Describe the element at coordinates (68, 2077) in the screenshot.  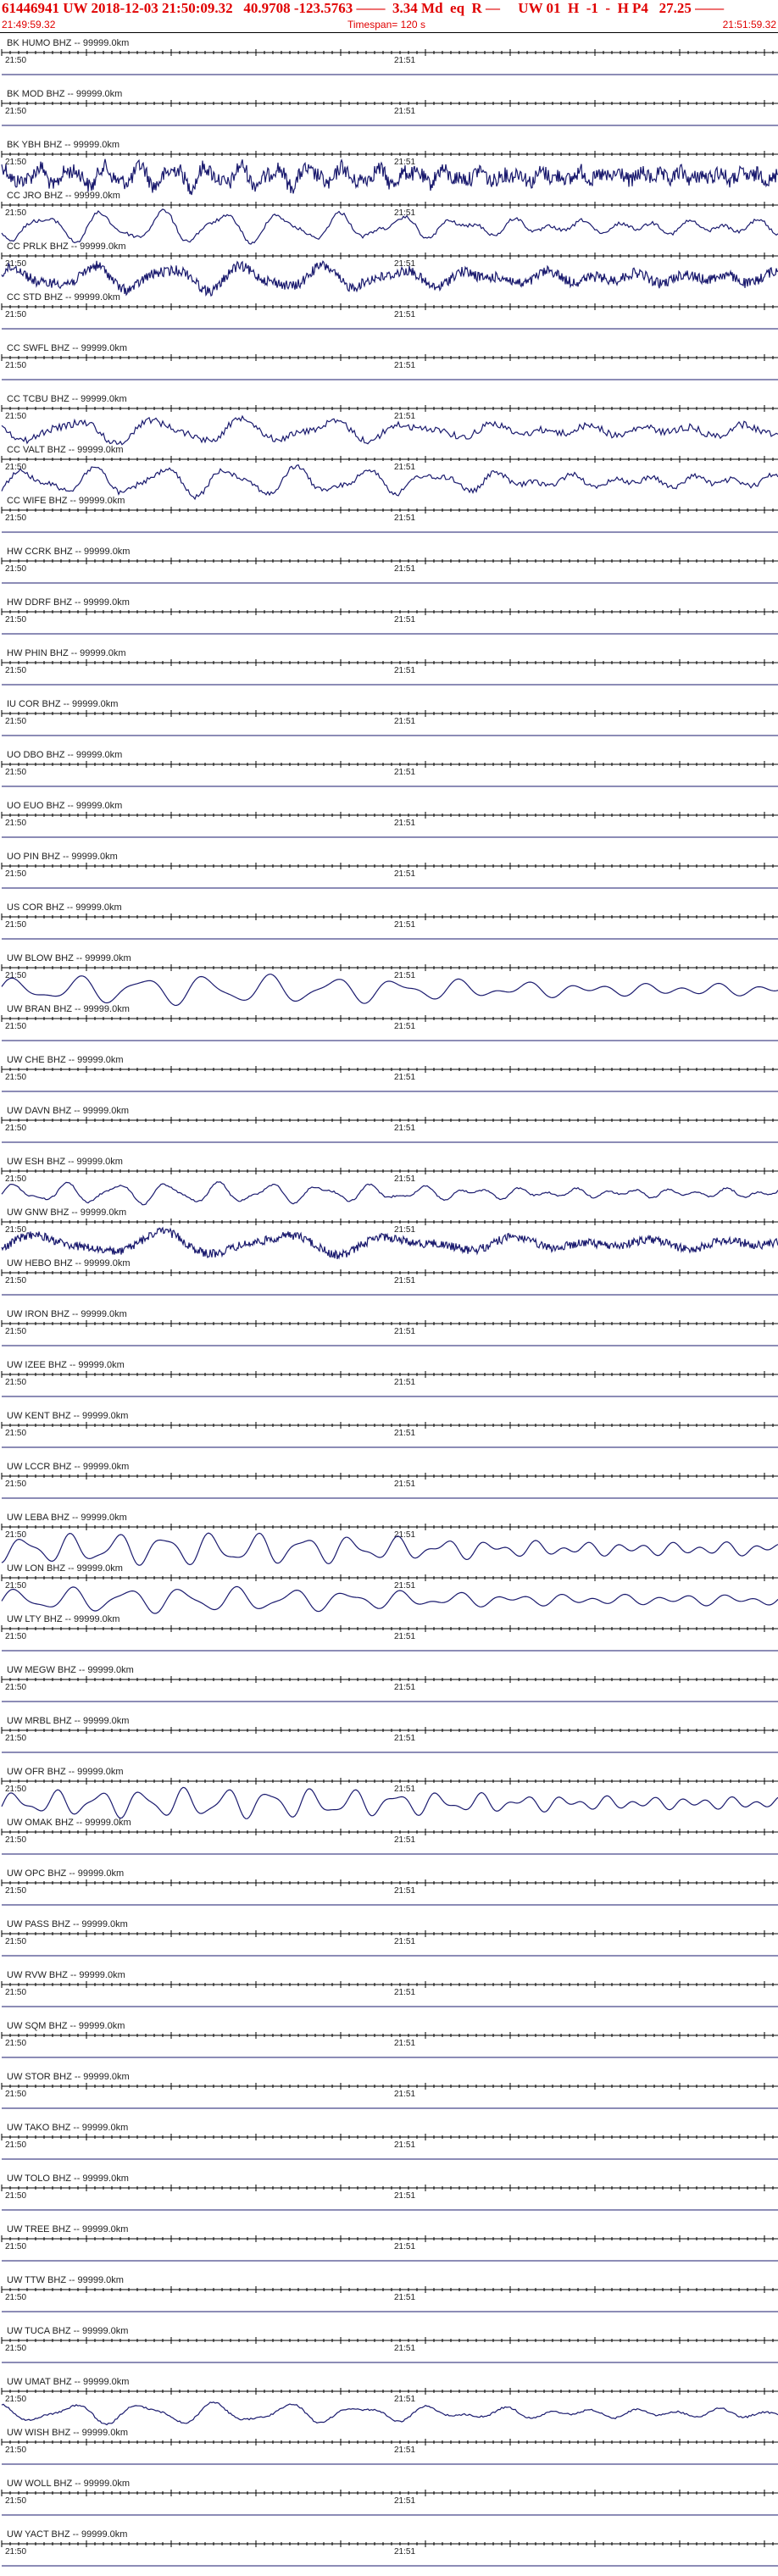
I see `station-label: UW STOR BHZ -- 99999.0km` at that location.